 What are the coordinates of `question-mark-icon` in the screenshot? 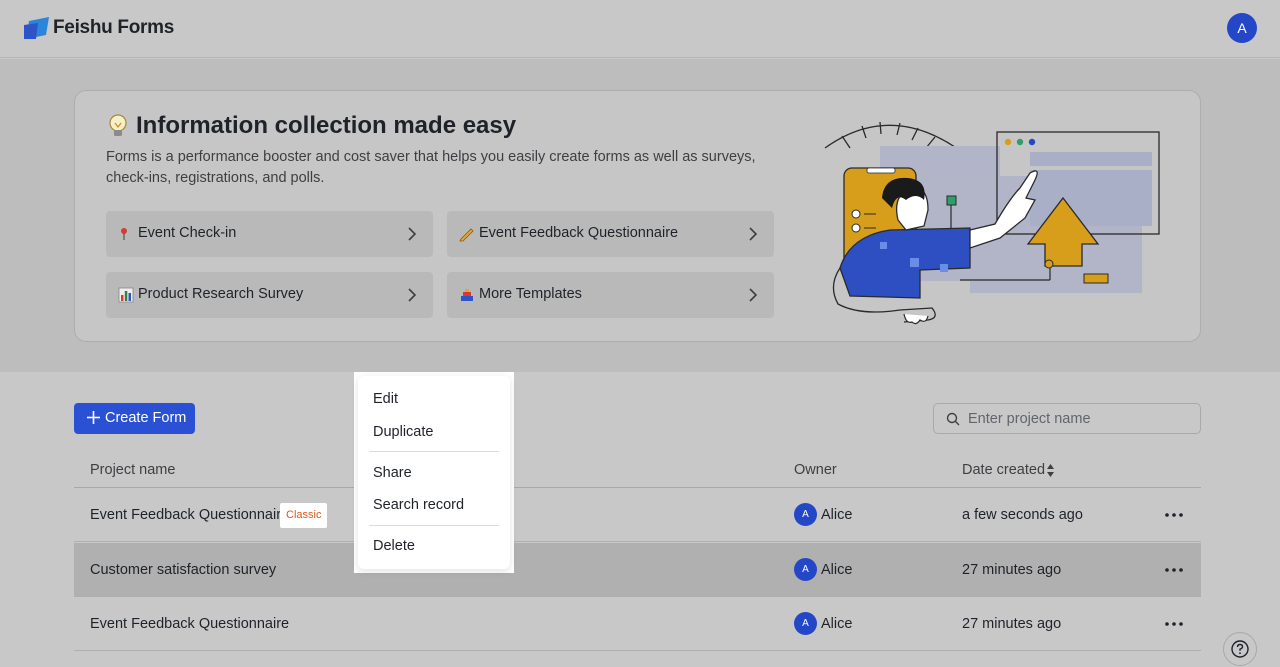 It's located at (1240, 649).